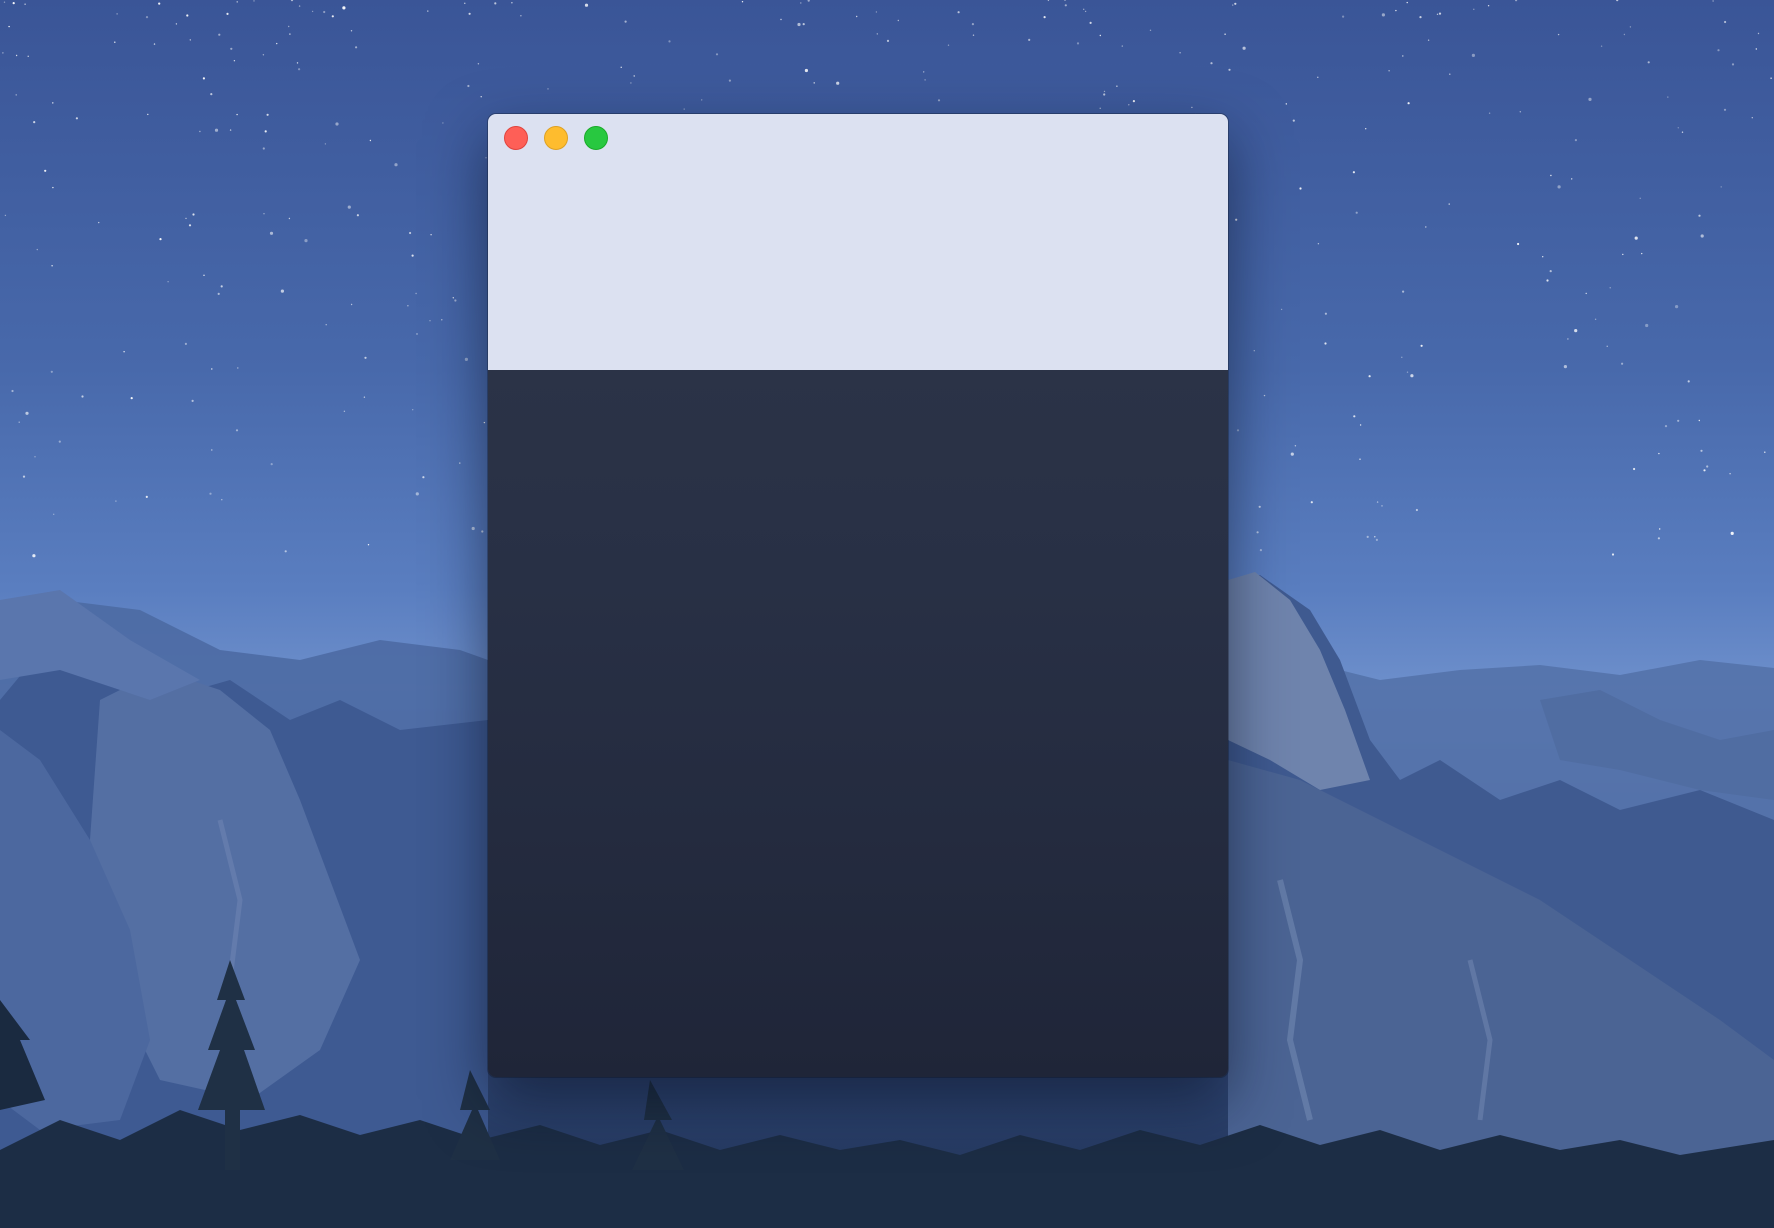 This screenshot has width=1774, height=1228. I want to click on zoom-button, so click(596, 138).